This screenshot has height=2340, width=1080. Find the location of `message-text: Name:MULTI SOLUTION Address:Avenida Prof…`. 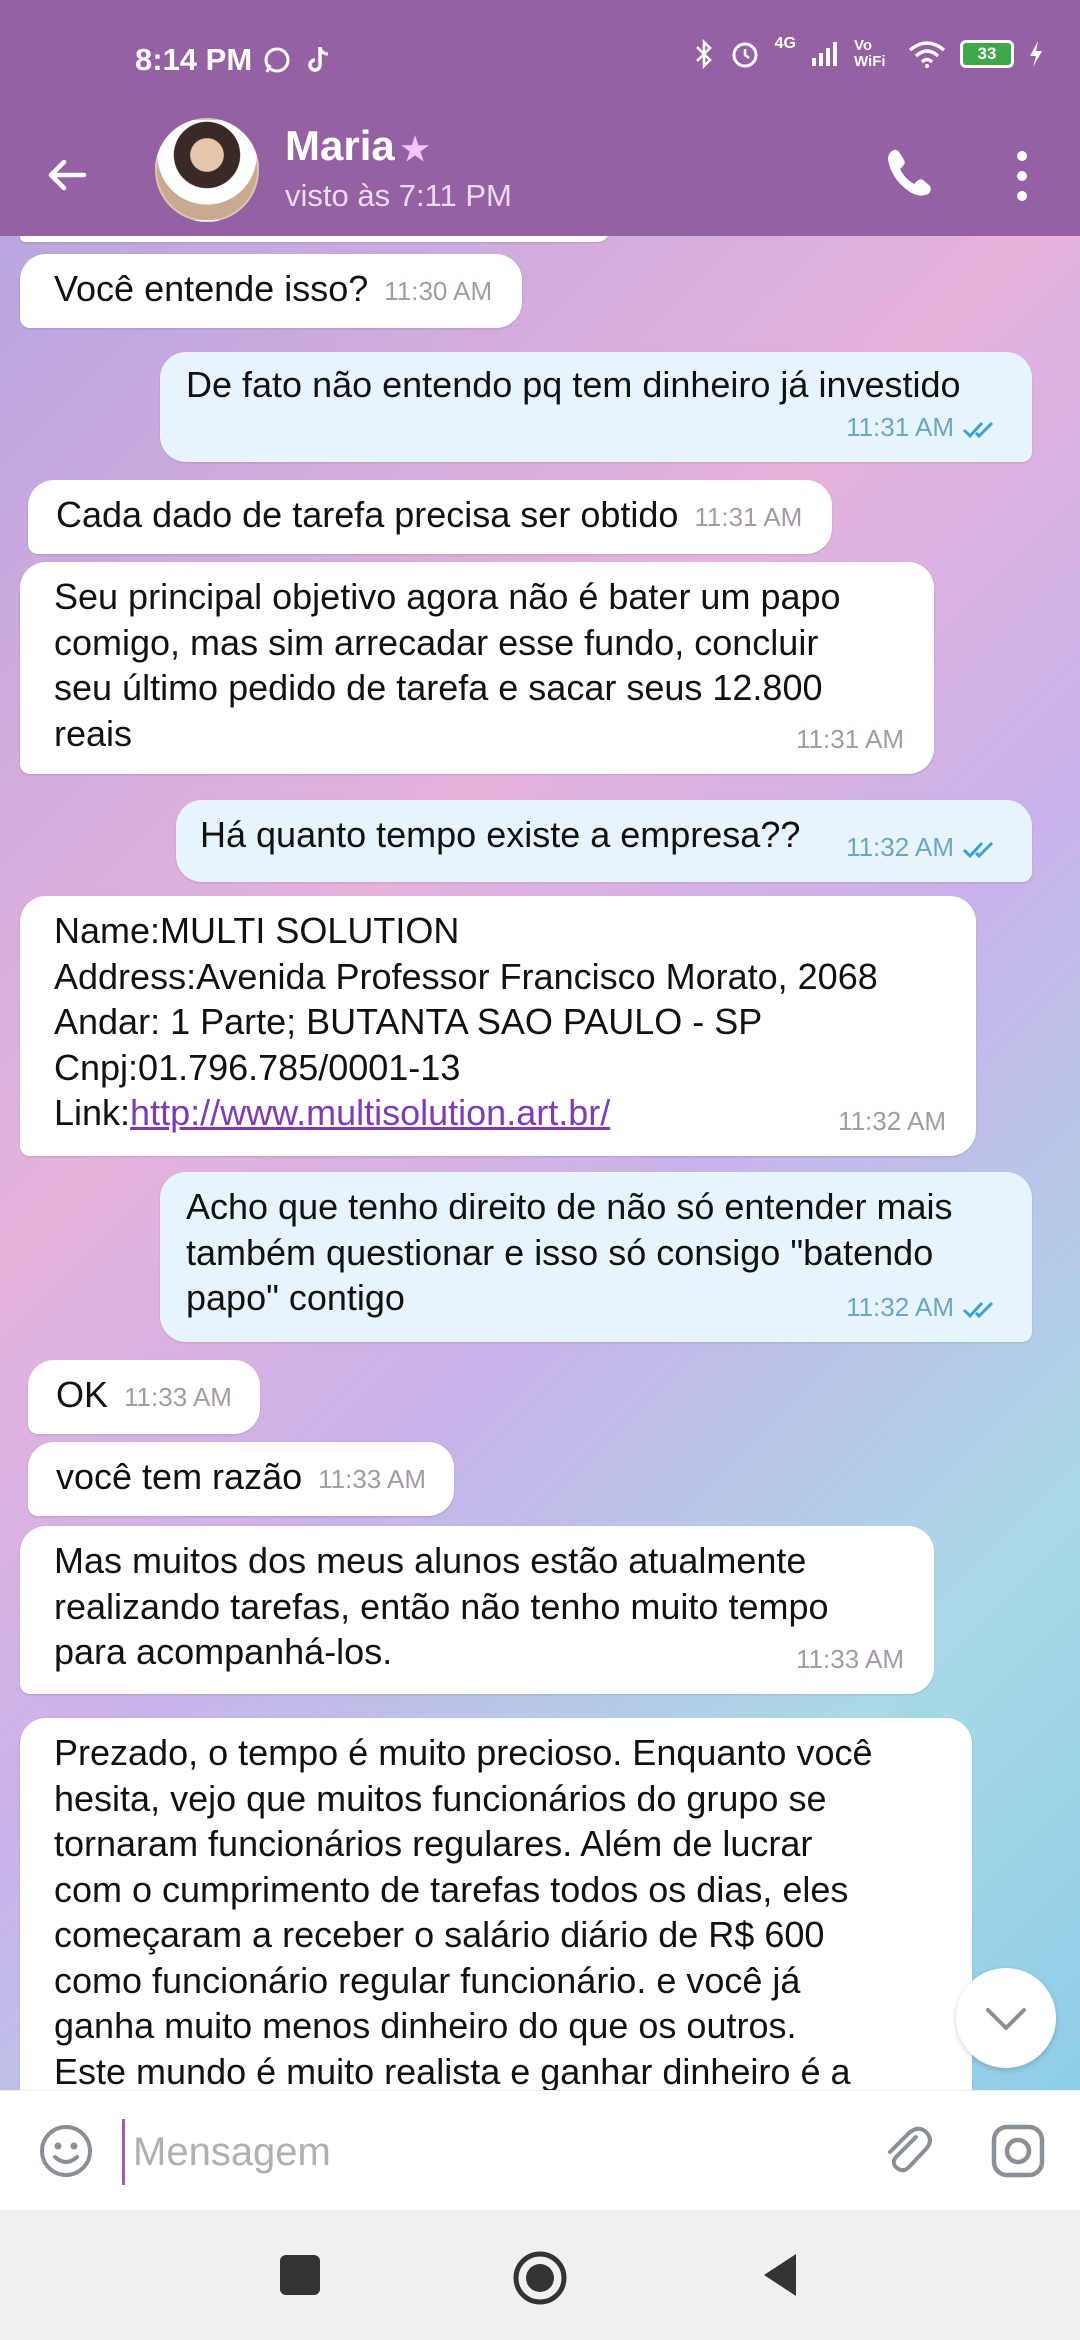

message-text: Name:MULTI SOLUTION Address:Avenida Prof… is located at coordinates (466, 999).